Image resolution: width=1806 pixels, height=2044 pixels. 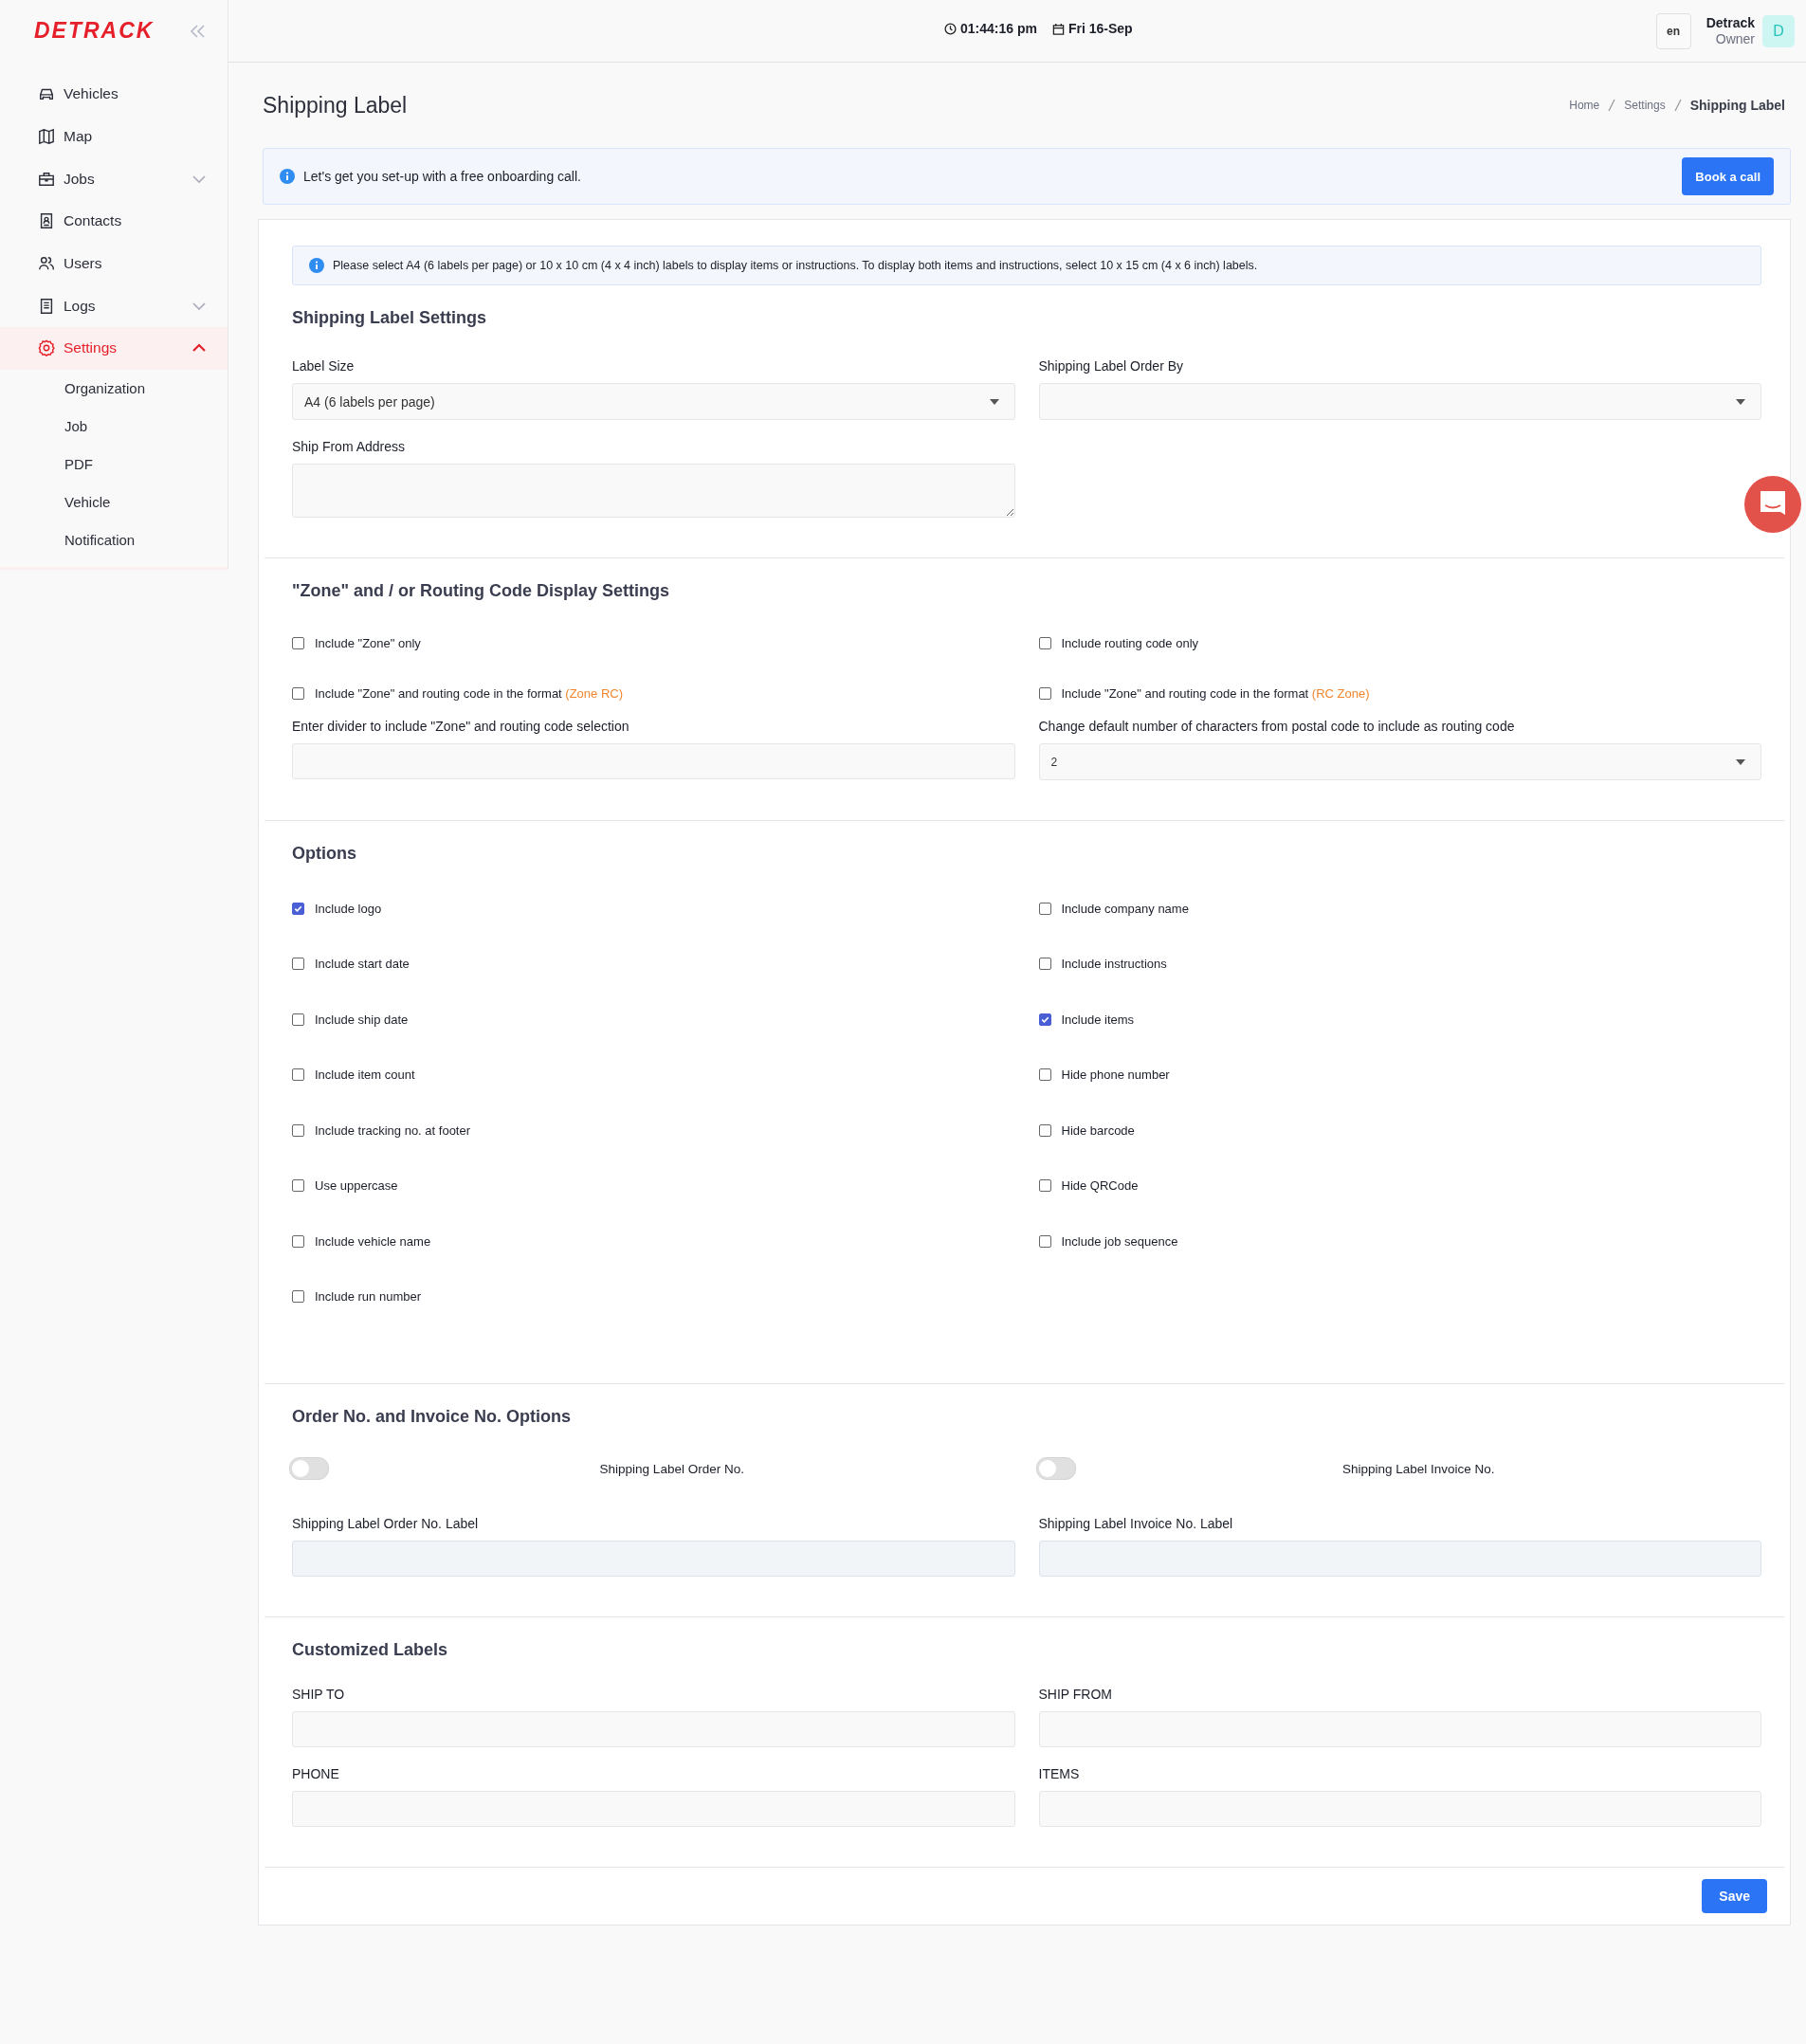 What do you see at coordinates (114, 426) in the screenshot?
I see `submenu-item: Job` at bounding box center [114, 426].